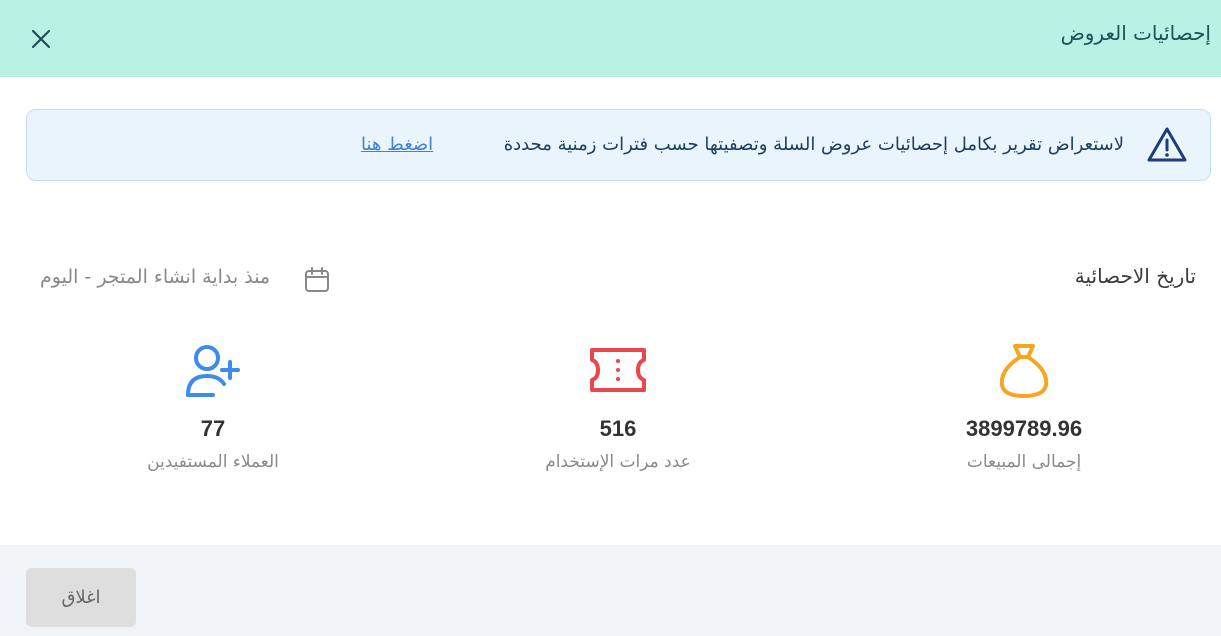 This screenshot has width=1221, height=636. Describe the element at coordinates (1167, 145) in the screenshot. I see `warning-icon` at that location.